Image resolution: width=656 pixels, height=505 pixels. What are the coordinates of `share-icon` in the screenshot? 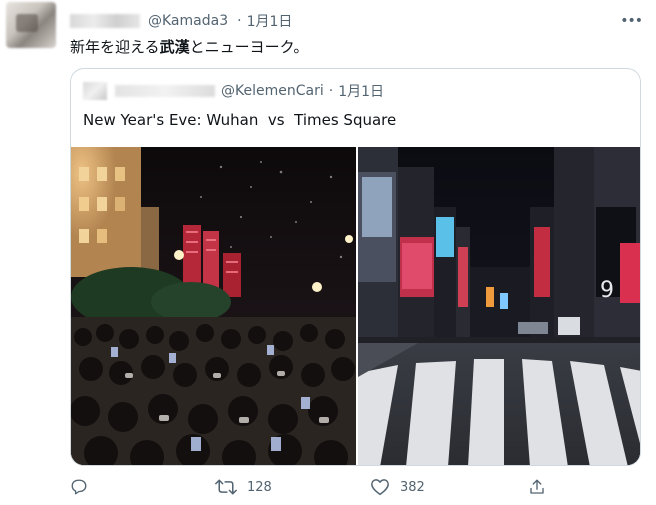 It's located at (537, 486).